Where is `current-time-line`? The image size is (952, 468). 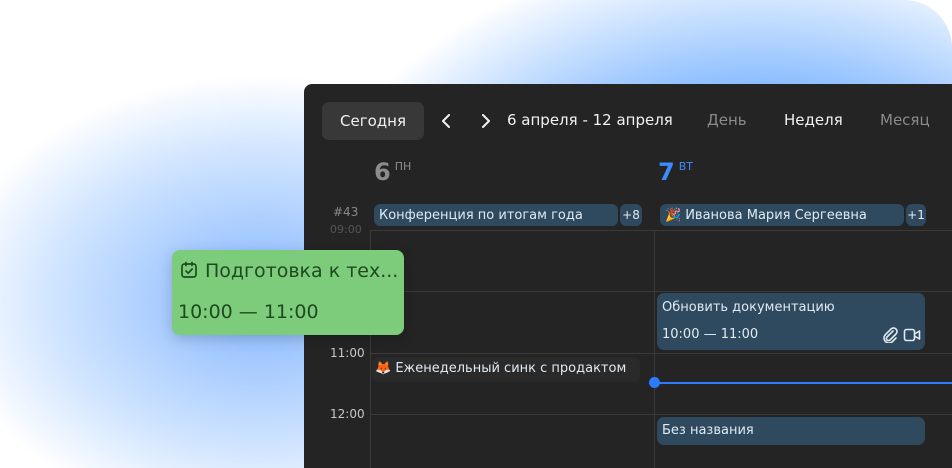 current-time-line is located at coordinates (803, 383).